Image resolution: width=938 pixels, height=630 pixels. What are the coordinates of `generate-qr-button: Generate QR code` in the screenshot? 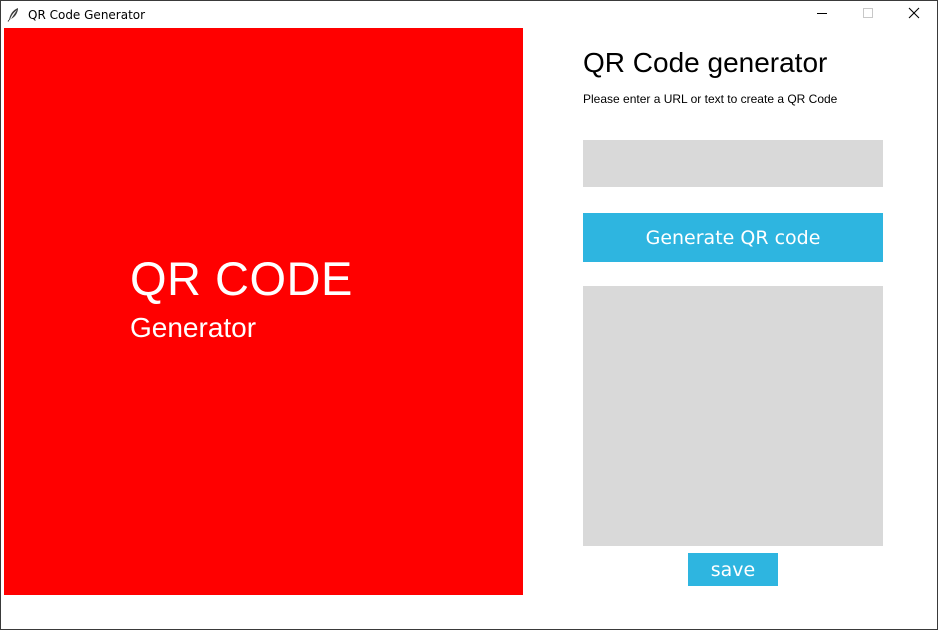 It's located at (733, 237).